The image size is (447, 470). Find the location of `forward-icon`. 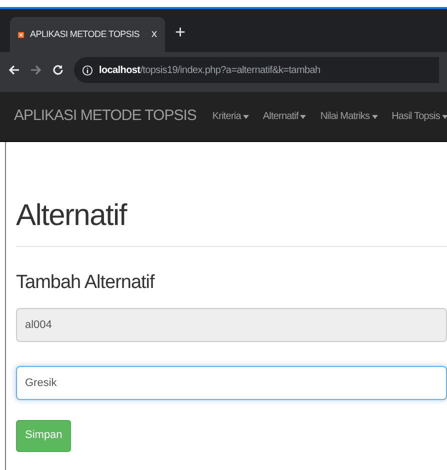

forward-icon is located at coordinates (36, 70).